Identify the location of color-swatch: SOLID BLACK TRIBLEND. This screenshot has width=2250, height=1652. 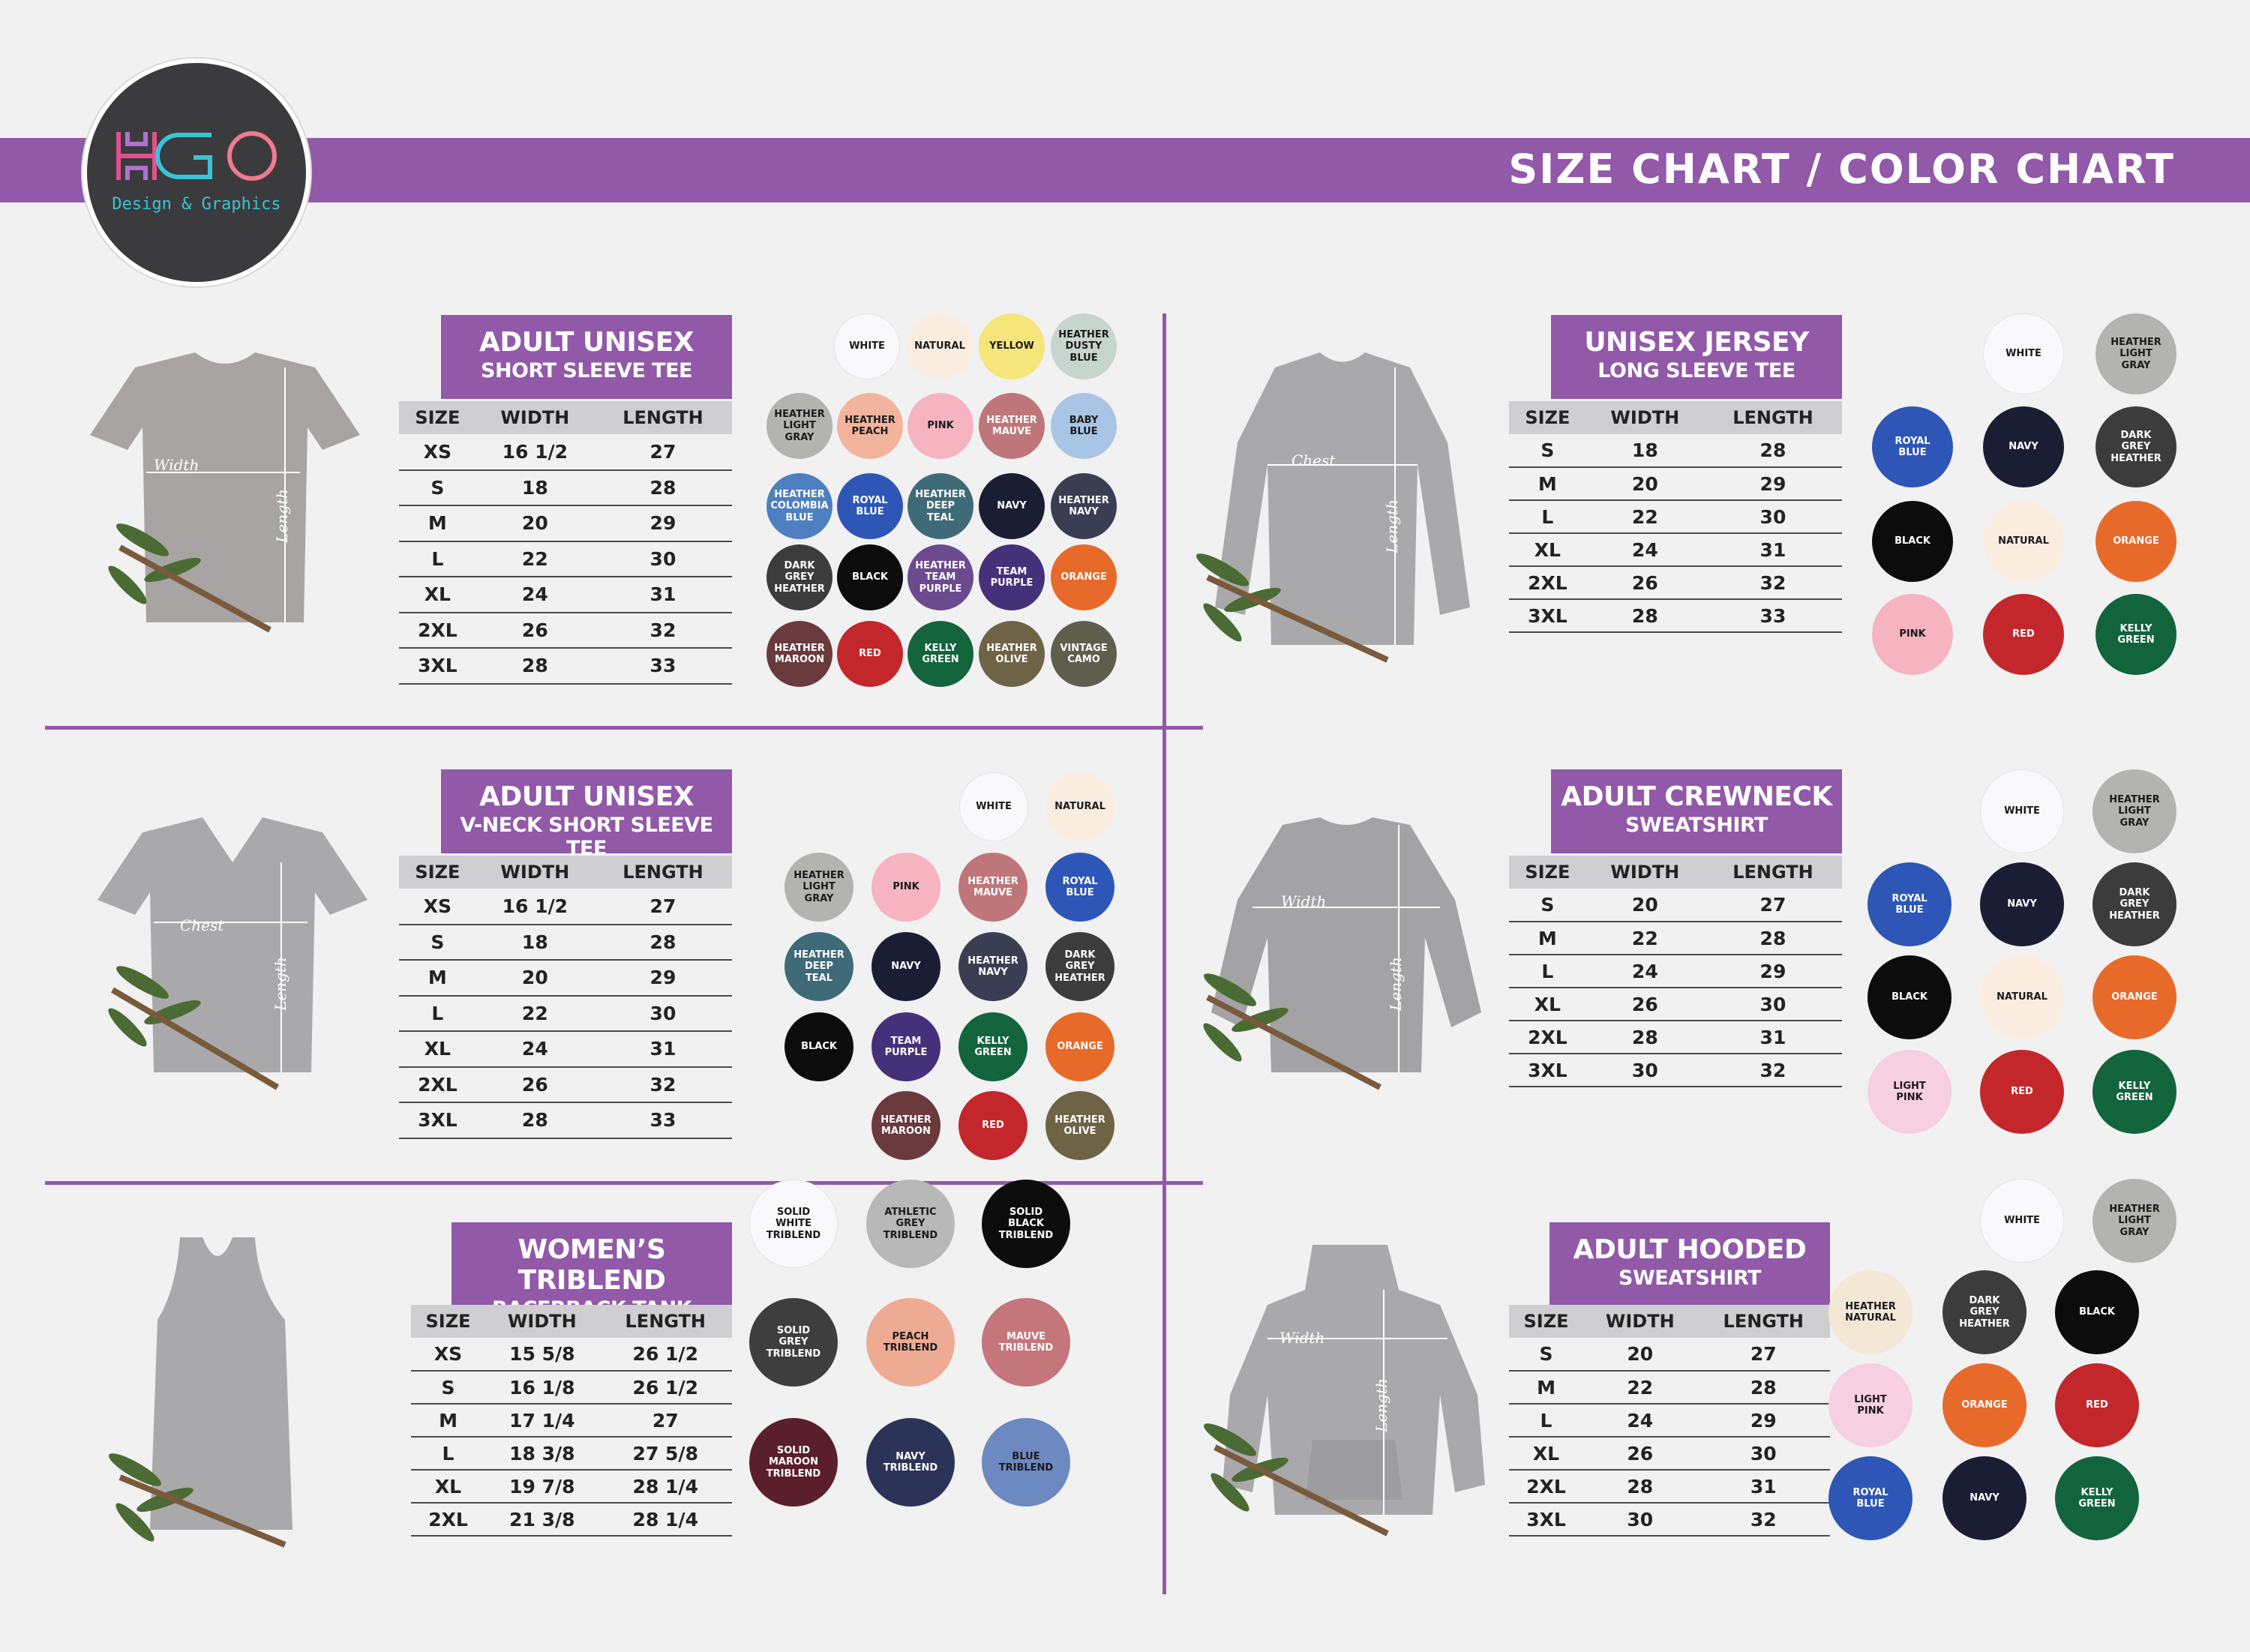
(1026, 1224).